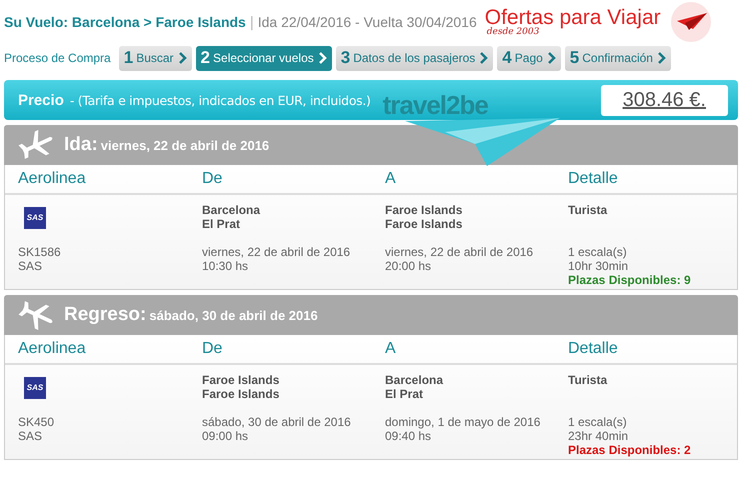 This screenshot has width=742, height=486. What do you see at coordinates (155, 58) in the screenshot?
I see `step-tab: 1 Buscar` at bounding box center [155, 58].